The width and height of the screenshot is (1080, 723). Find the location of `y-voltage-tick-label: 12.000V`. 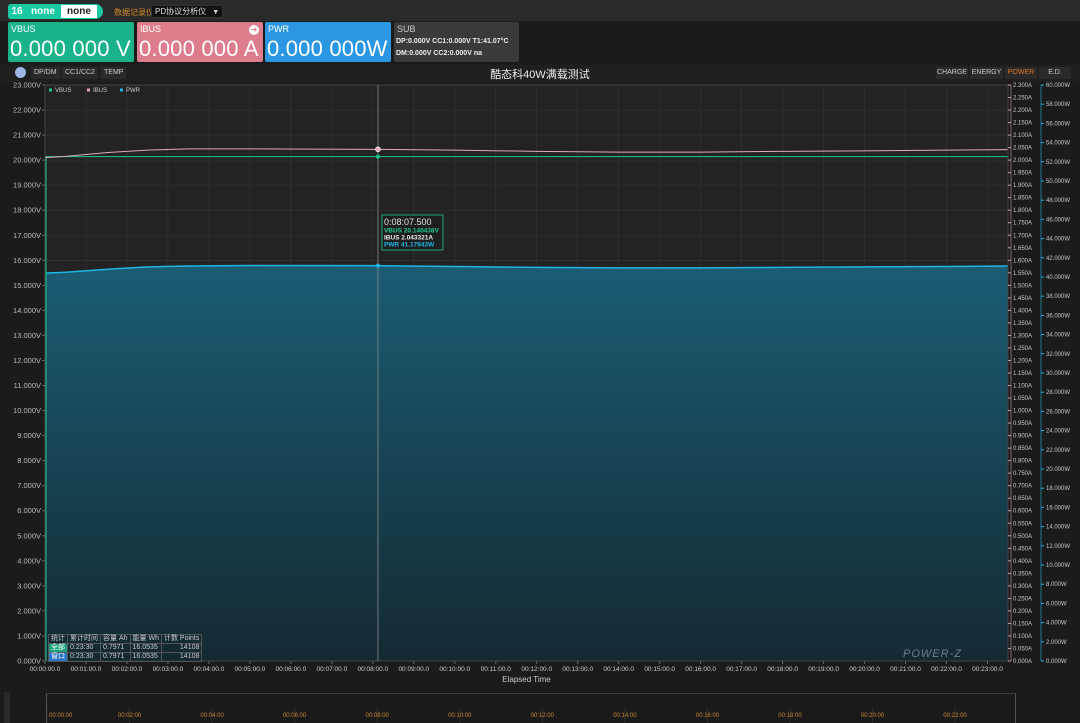

y-voltage-tick-label: 12.000V is located at coordinates (27, 360).